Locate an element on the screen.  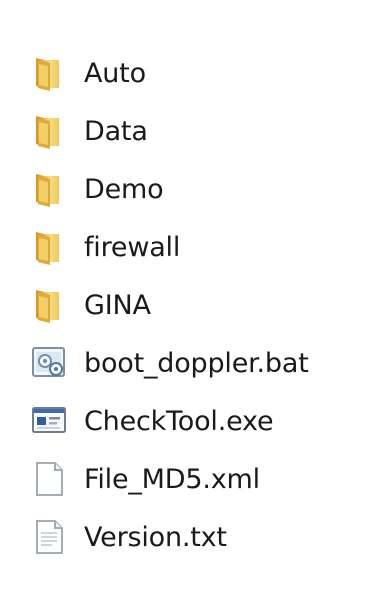
file-name: Demo is located at coordinates (124, 189).